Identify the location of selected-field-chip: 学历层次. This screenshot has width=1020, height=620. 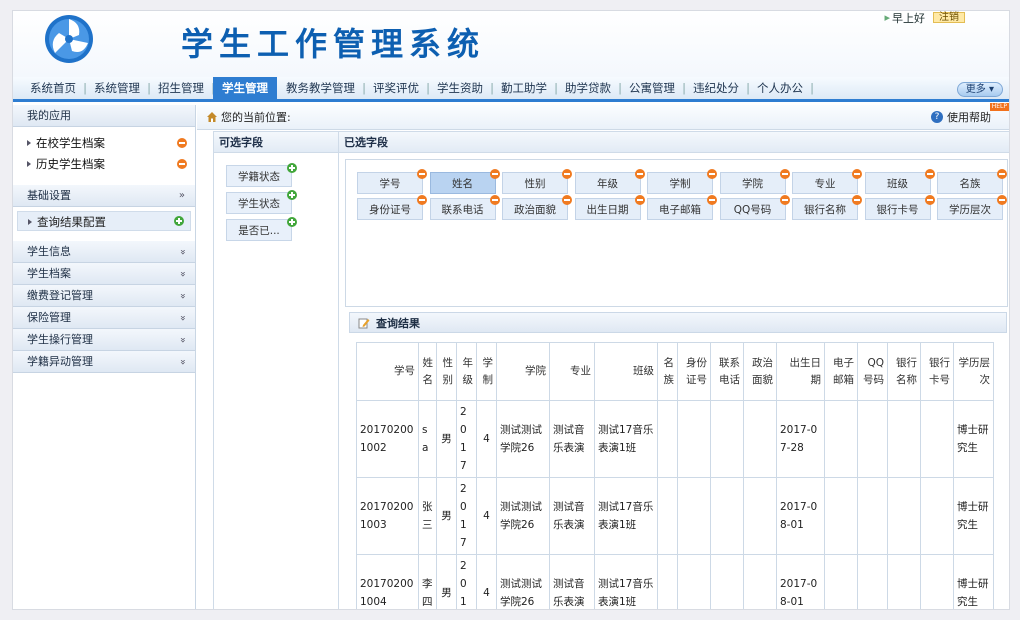
(972, 207).